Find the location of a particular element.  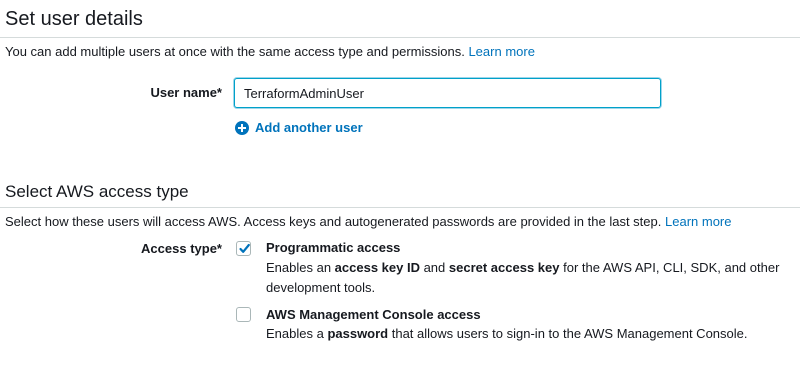

user-details-learn-more-link: Learn more is located at coordinates (501, 51).